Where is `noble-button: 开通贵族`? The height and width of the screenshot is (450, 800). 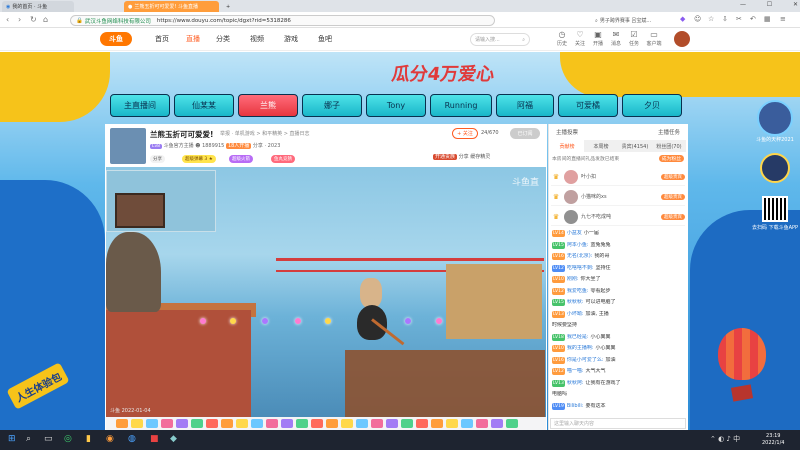 noble-button: 开通贵族 is located at coordinates (445, 157).